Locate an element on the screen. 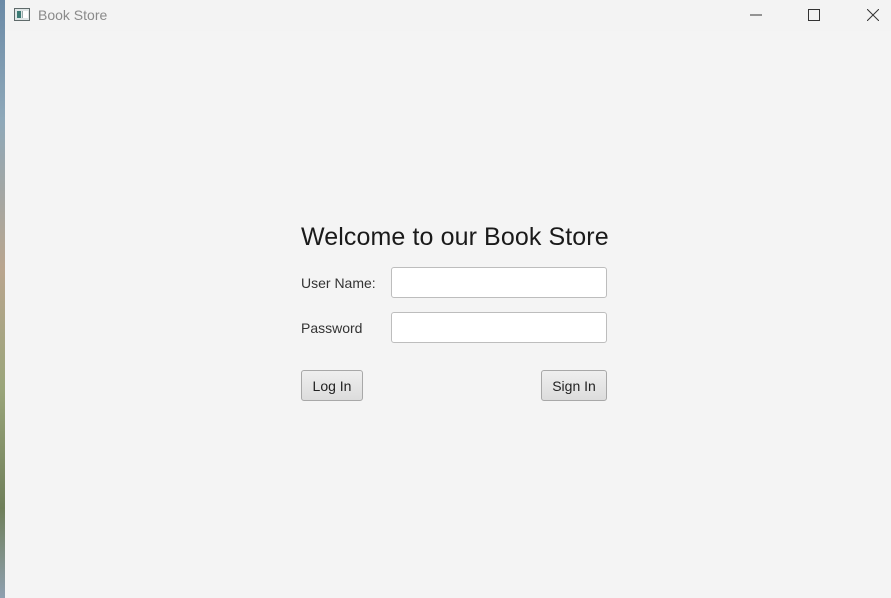 This screenshot has height=598, width=891. username-field is located at coordinates (499, 282).